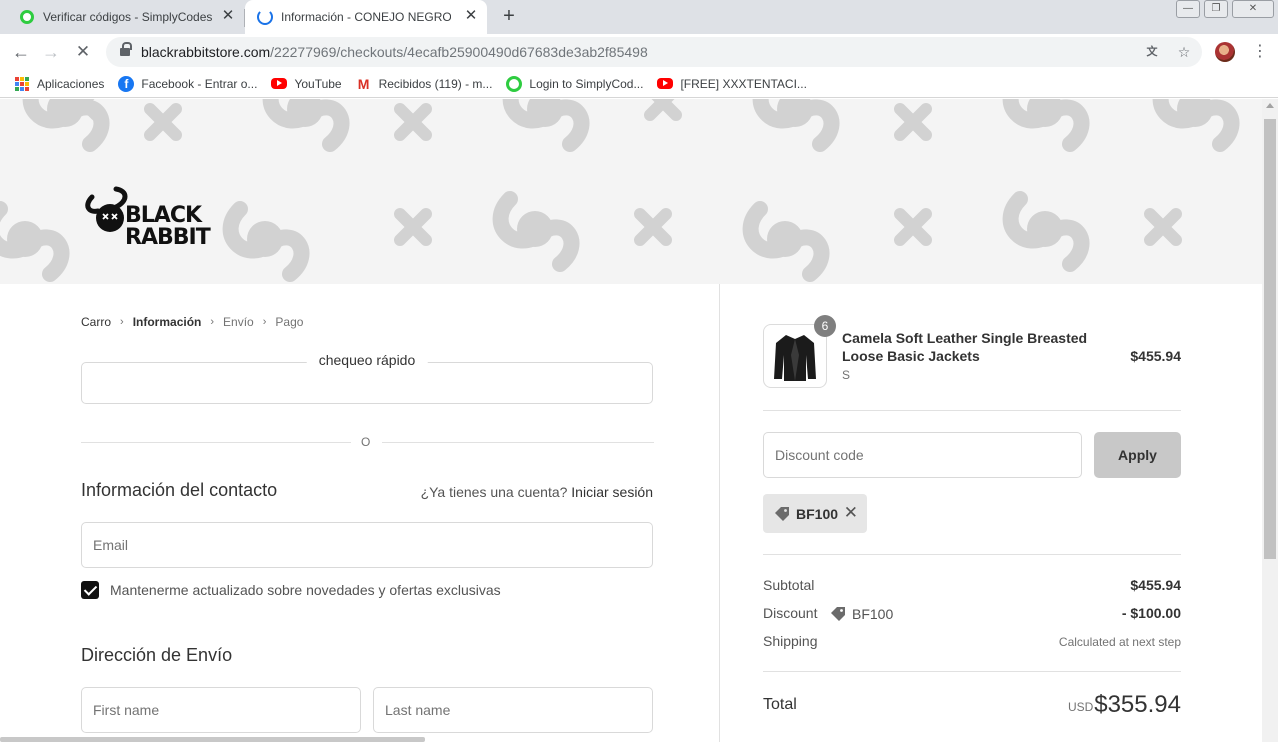 Image resolution: width=1278 pixels, height=742 pixels. What do you see at coordinates (1260, 52) in the screenshot?
I see `menu-kebab-icon: ⋮` at bounding box center [1260, 52].